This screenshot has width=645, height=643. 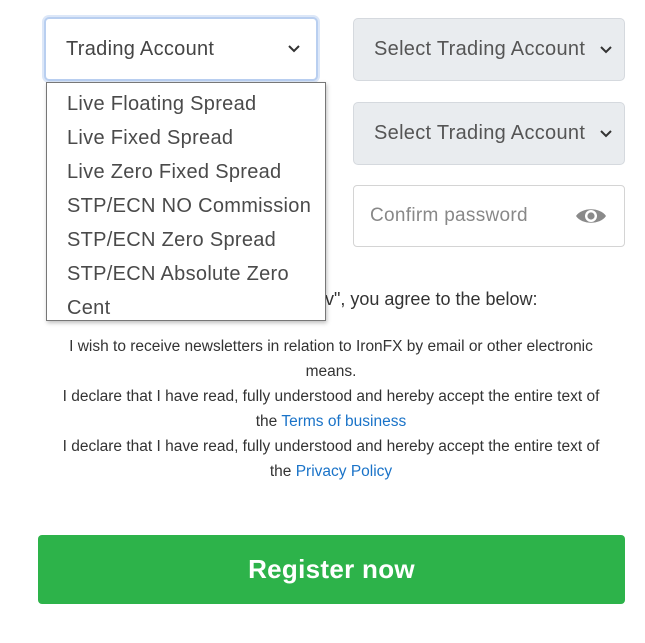 I want to click on dropdown-option-cent: Cent, so click(x=186, y=308).